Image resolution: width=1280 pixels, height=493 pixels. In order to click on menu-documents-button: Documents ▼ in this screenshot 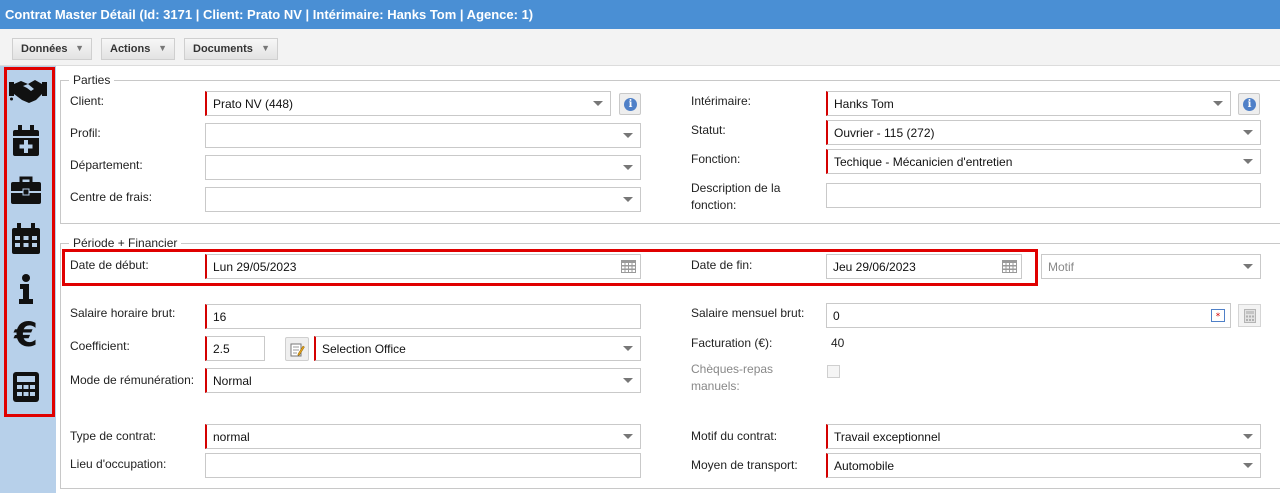, I will do `click(231, 49)`.